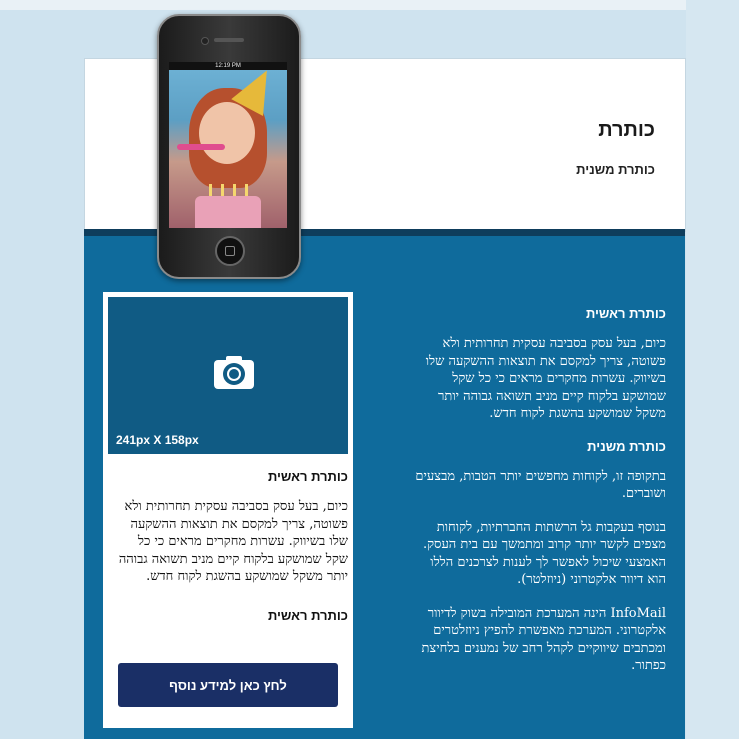  I want to click on image-placeholder: 241px X 158px, so click(228, 375).